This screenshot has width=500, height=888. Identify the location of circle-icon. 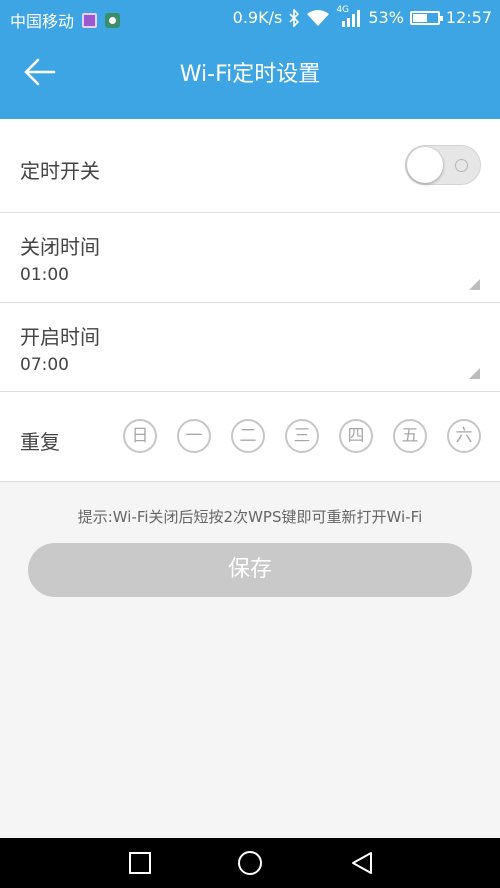
(250, 863).